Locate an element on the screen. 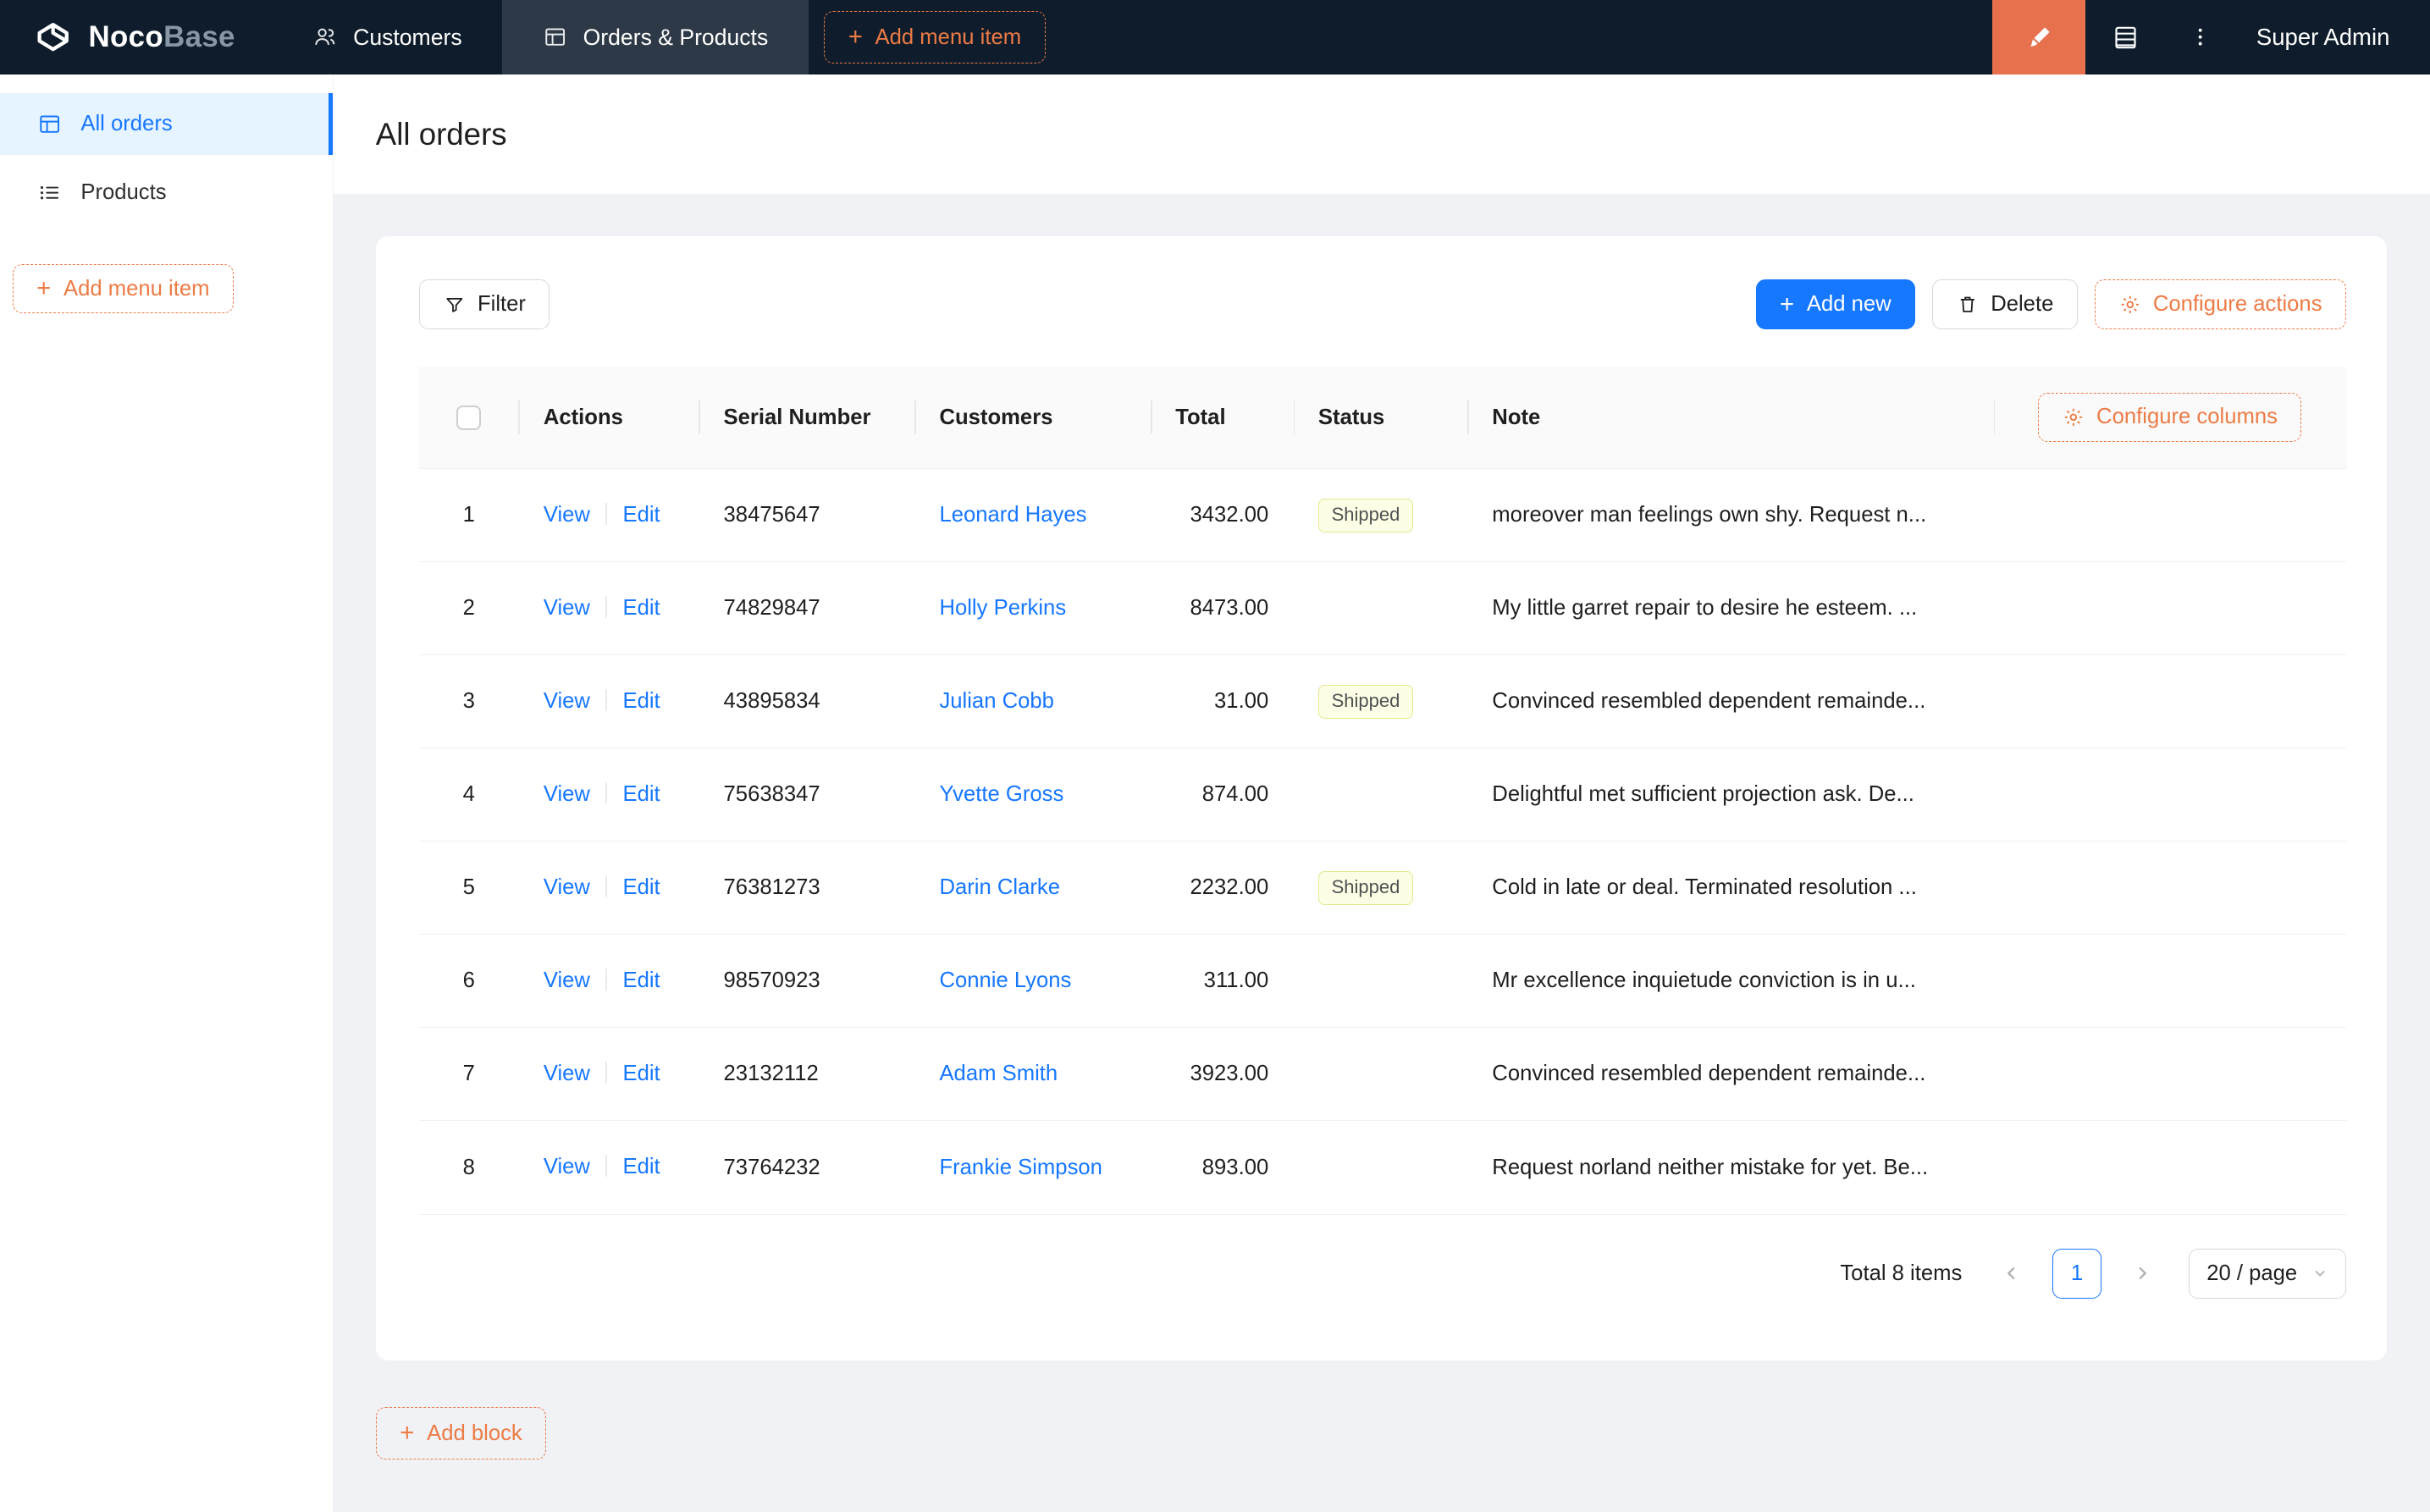 This screenshot has height=1512, width=2430. customer-cell: Leonard Hayes is located at coordinates (1032, 515).